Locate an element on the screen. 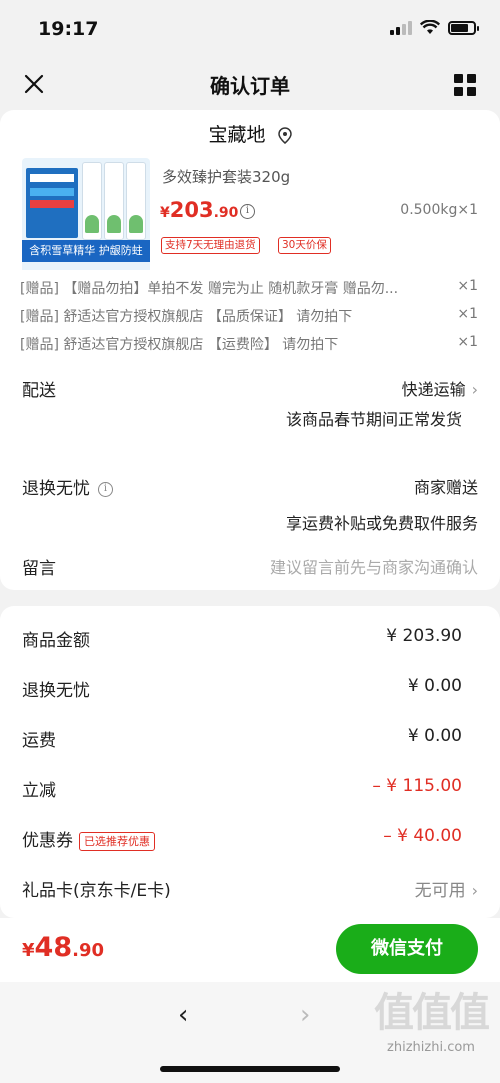 This screenshot has height=1083, width=500. delivery-note: 该商品春节期间正常发货 is located at coordinates (373, 419).